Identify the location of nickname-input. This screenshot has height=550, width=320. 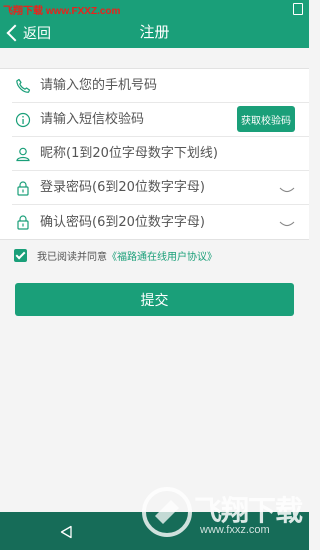
(174, 153).